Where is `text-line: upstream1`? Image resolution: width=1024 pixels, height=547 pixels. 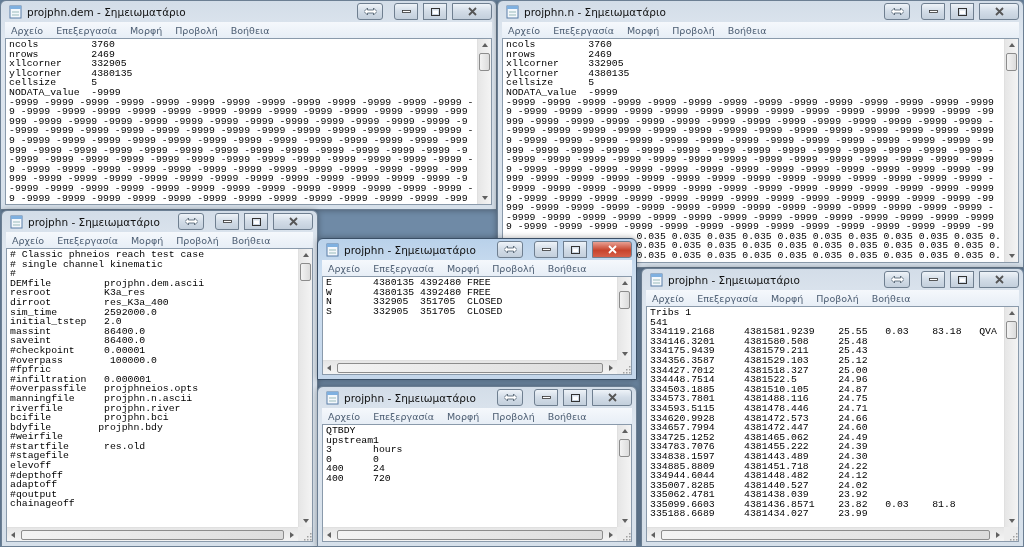 text-line: upstream1 is located at coordinates (352, 440).